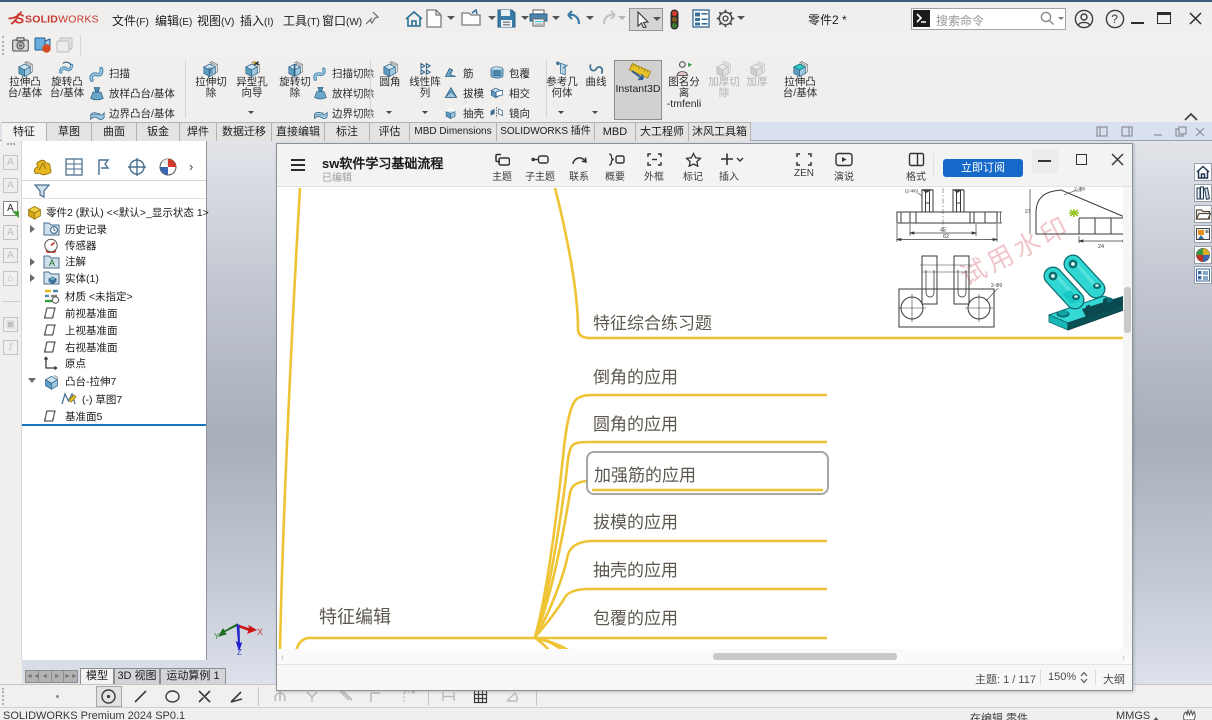 The height and width of the screenshot is (720, 1212). I want to click on svg-text: X, so click(260, 632).